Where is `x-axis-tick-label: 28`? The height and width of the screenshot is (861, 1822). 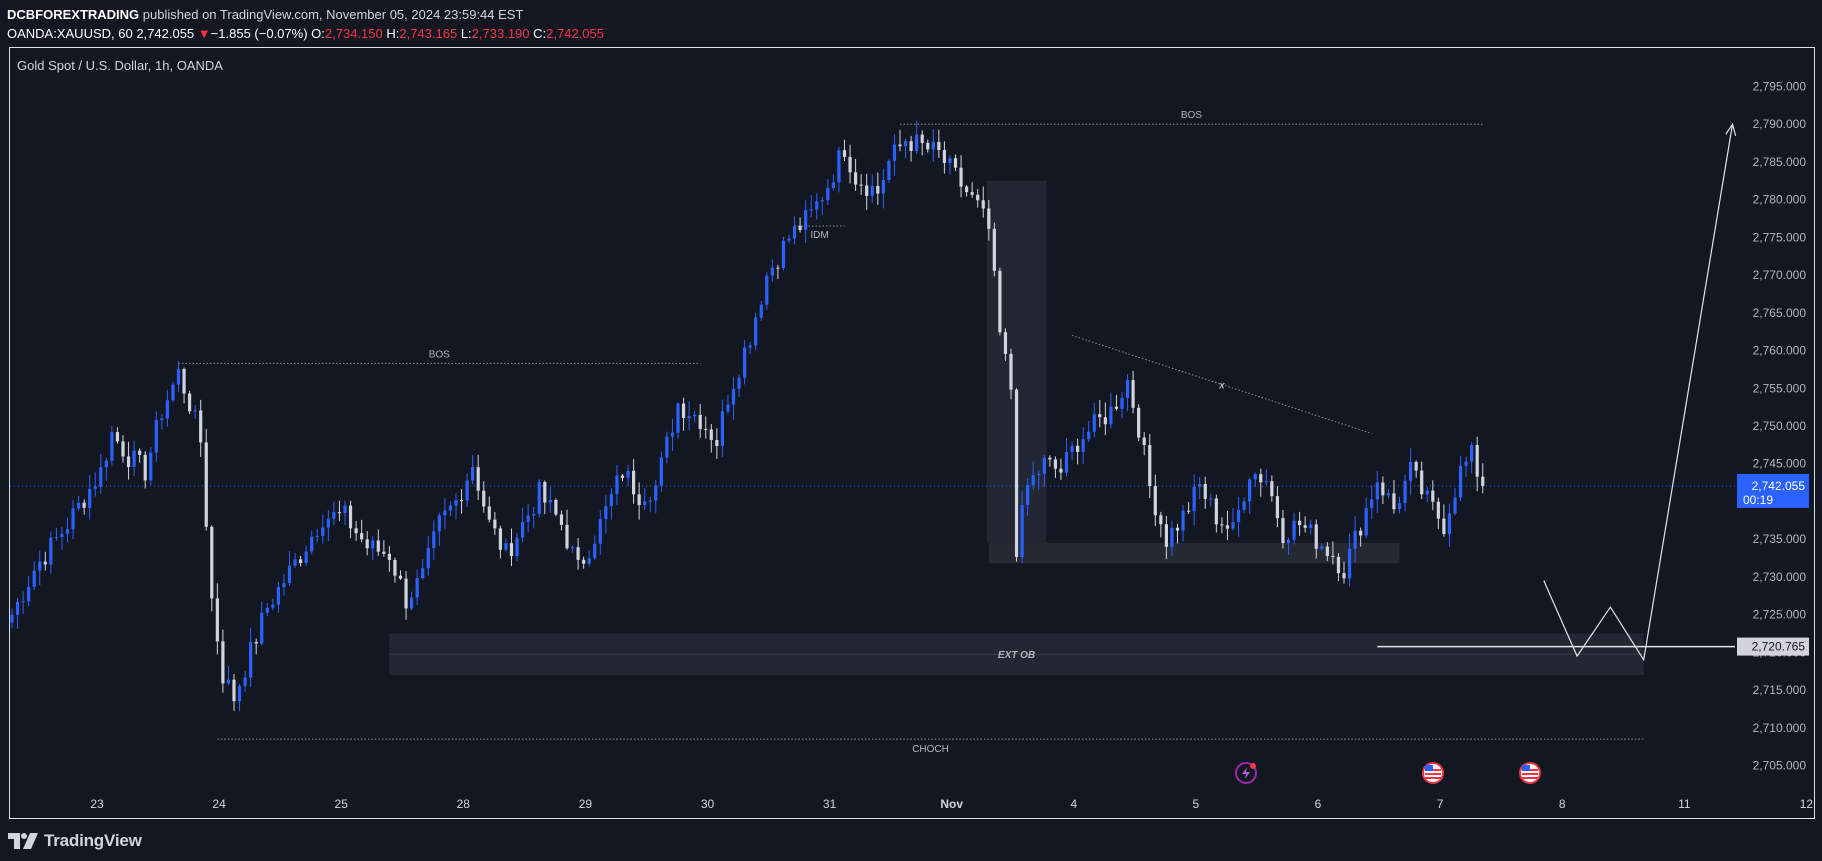 x-axis-tick-label: 28 is located at coordinates (464, 804).